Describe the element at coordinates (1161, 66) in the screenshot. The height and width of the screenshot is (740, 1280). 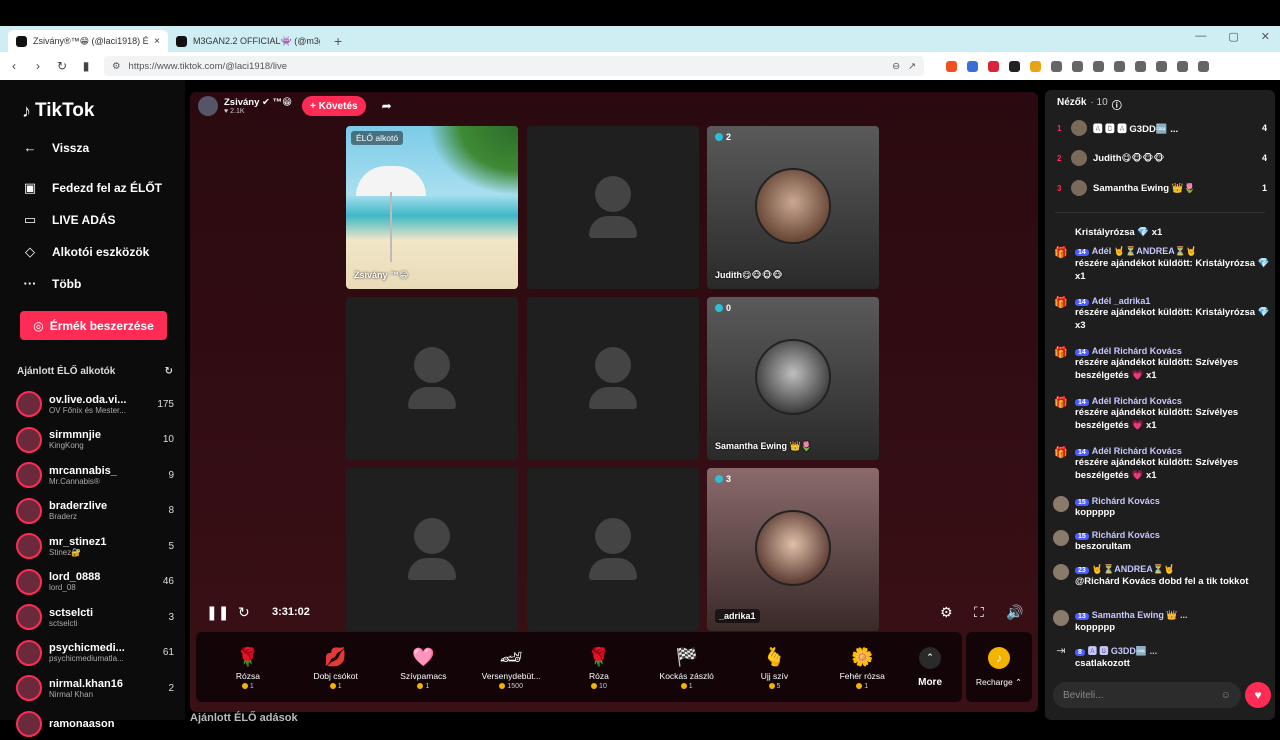
I see `wallet-icon` at that location.